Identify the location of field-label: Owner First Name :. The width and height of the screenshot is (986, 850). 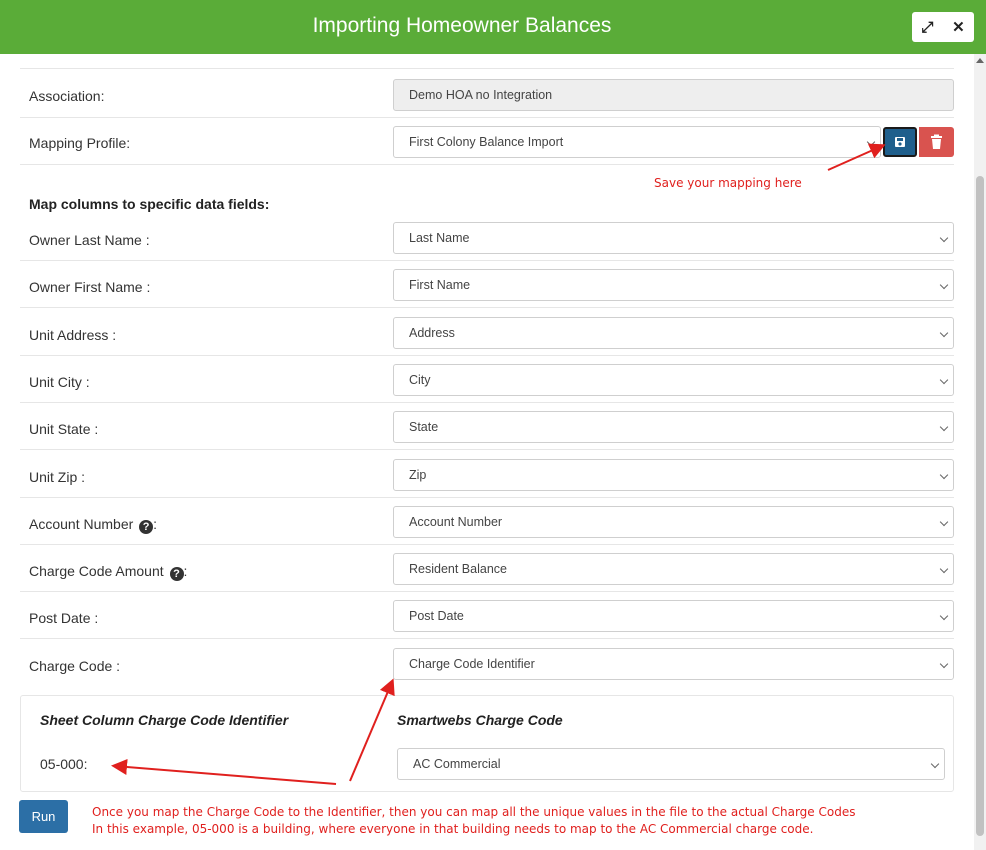
(89, 287).